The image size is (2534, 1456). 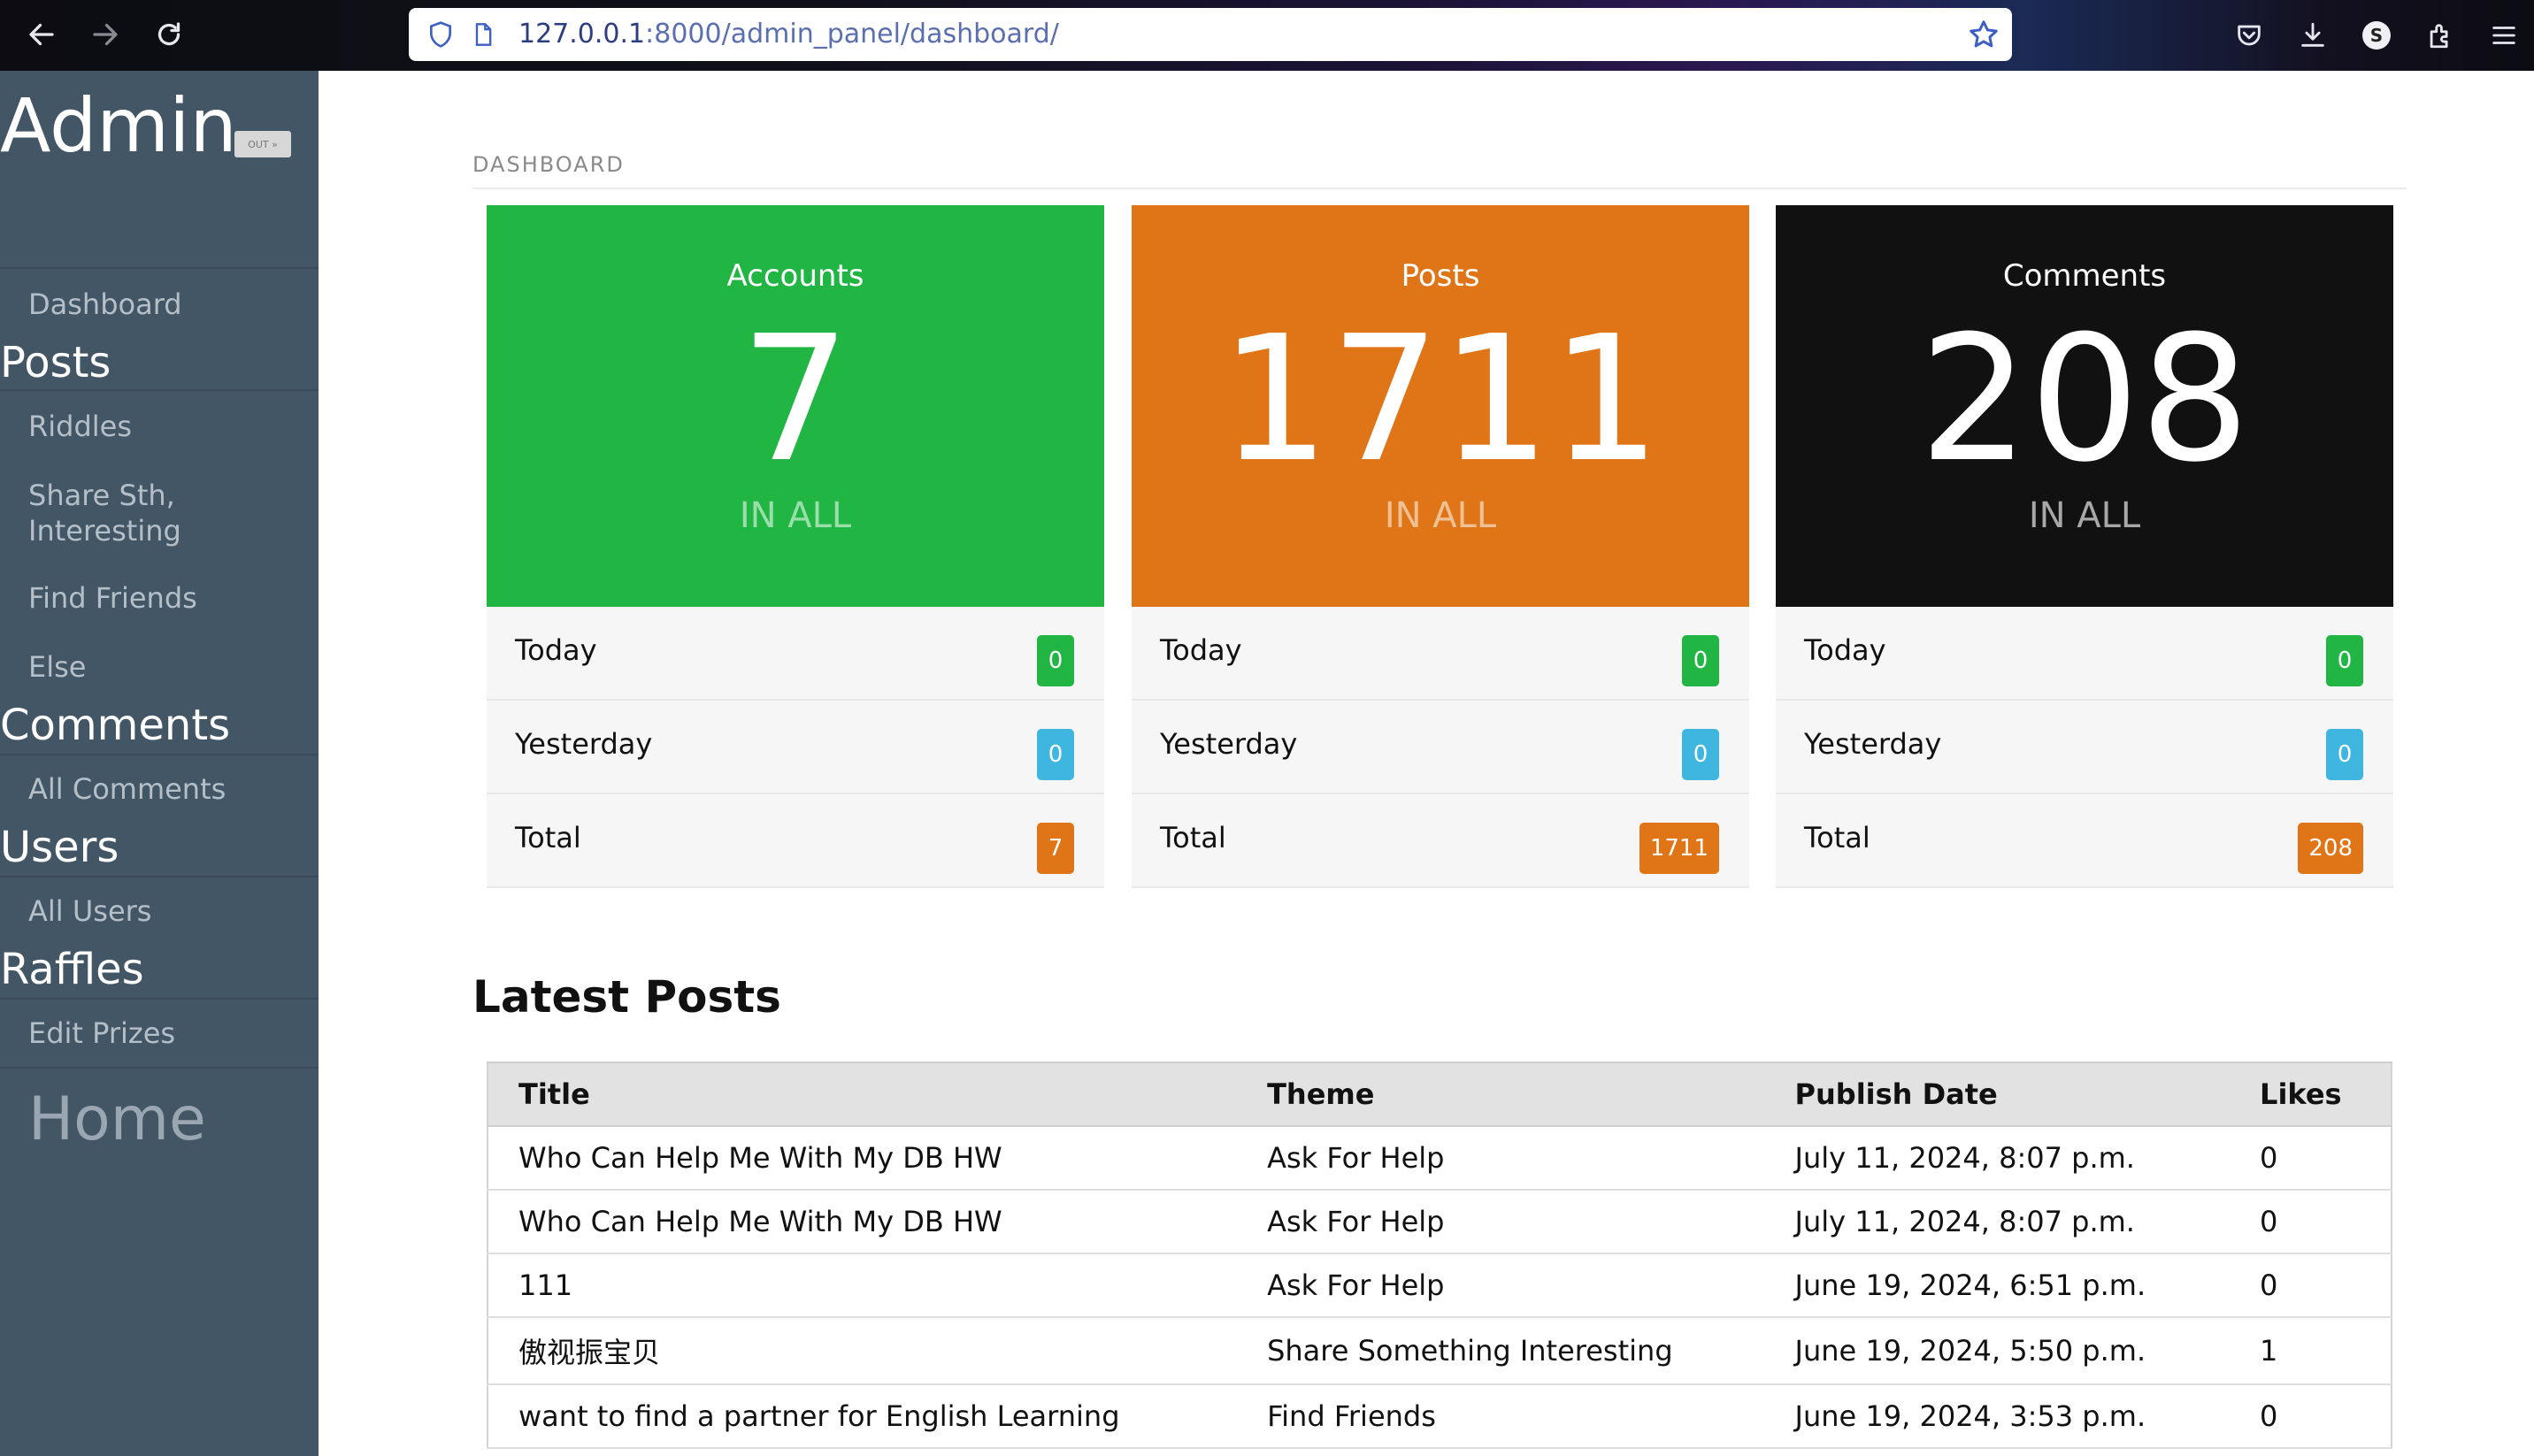 I want to click on profile-avatar: S, so click(x=2376, y=35).